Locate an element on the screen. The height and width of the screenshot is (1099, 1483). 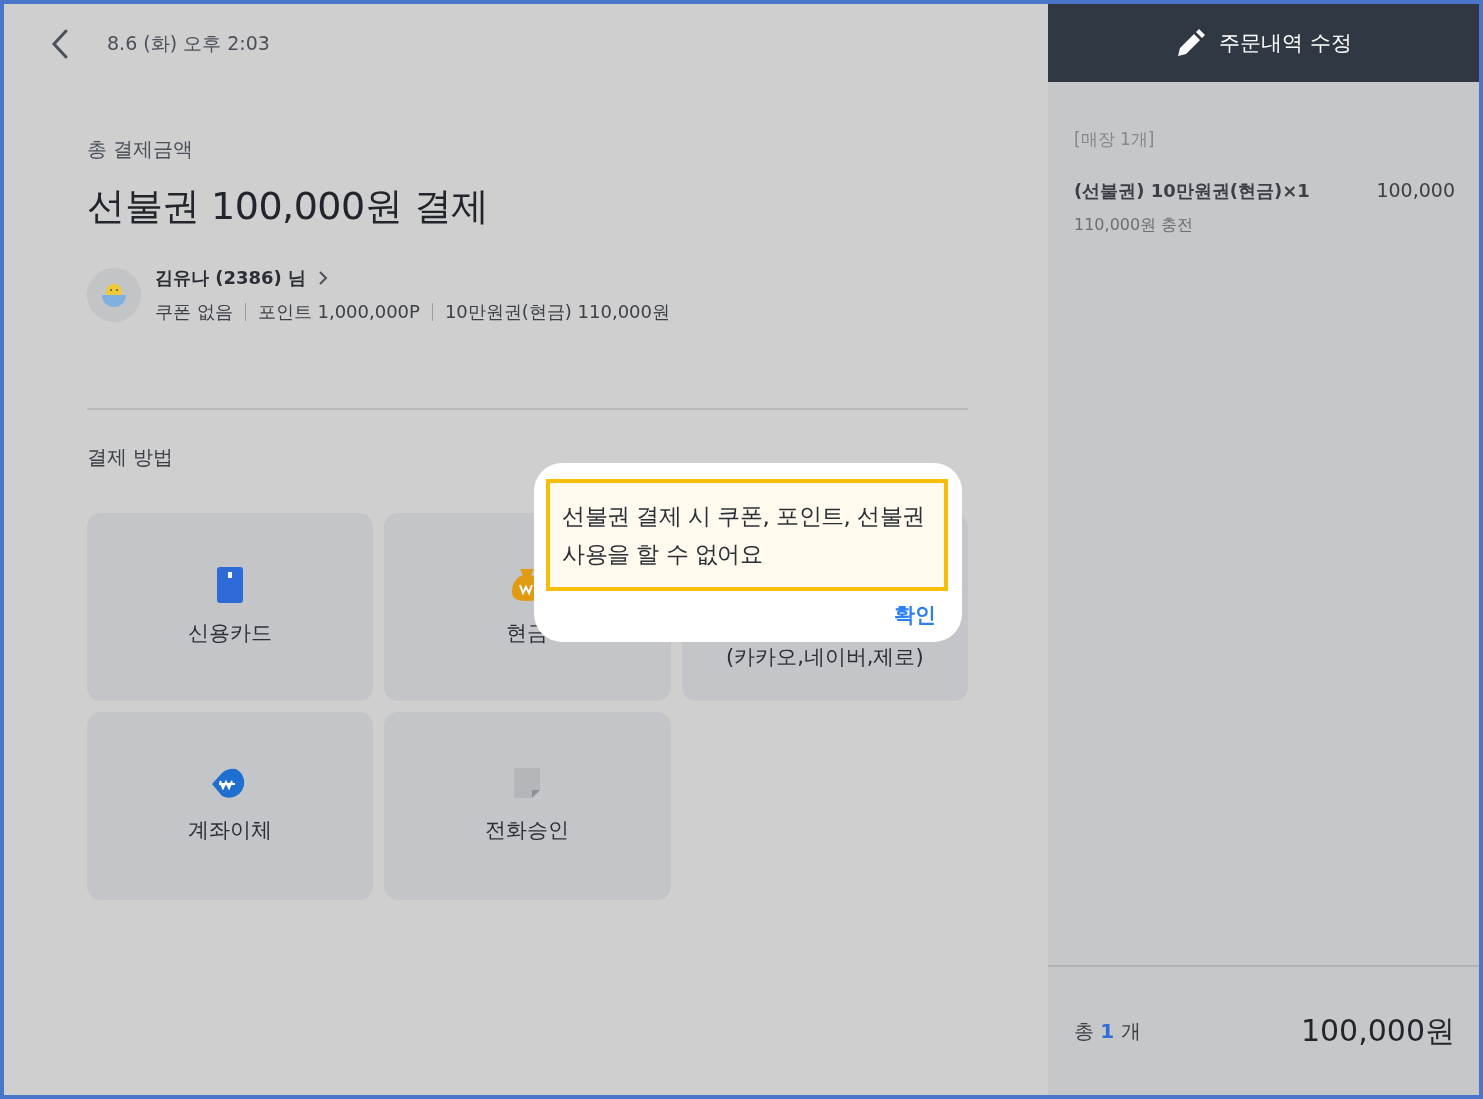
item-count: 총 1 개 is located at coordinates (1107, 1031).